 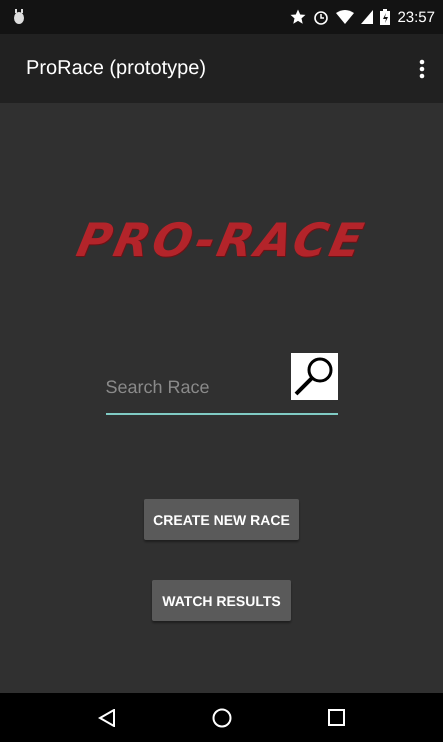 I want to click on signal-icon, so click(x=367, y=17).